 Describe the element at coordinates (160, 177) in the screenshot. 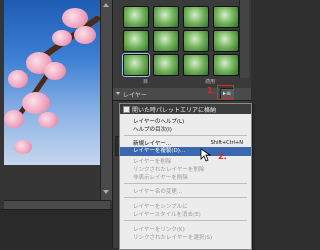

I see `menu-item-delete-hidden-layers: 非表示レイヤーを削除` at that location.